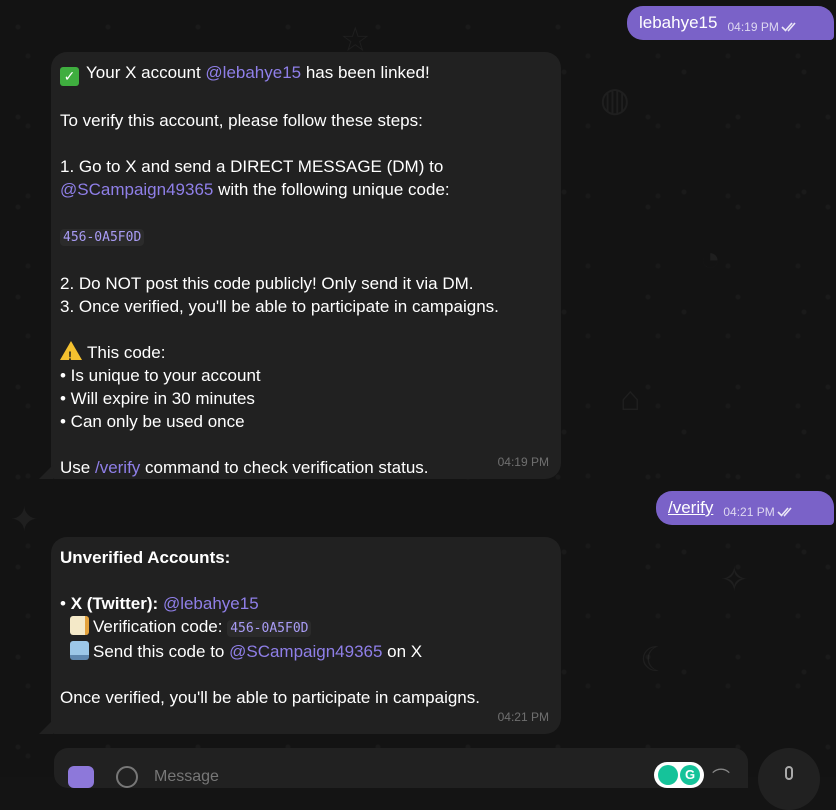 This screenshot has width=836, height=810. I want to click on grammarly-widget: G, so click(679, 775).